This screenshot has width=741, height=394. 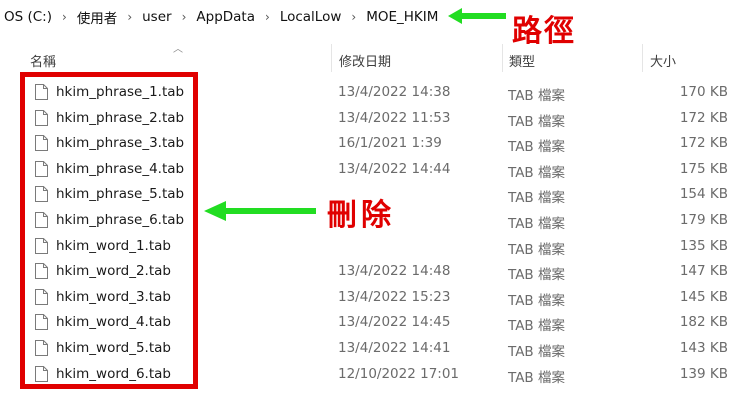 I want to click on file-size: 170 KB, so click(x=703, y=92).